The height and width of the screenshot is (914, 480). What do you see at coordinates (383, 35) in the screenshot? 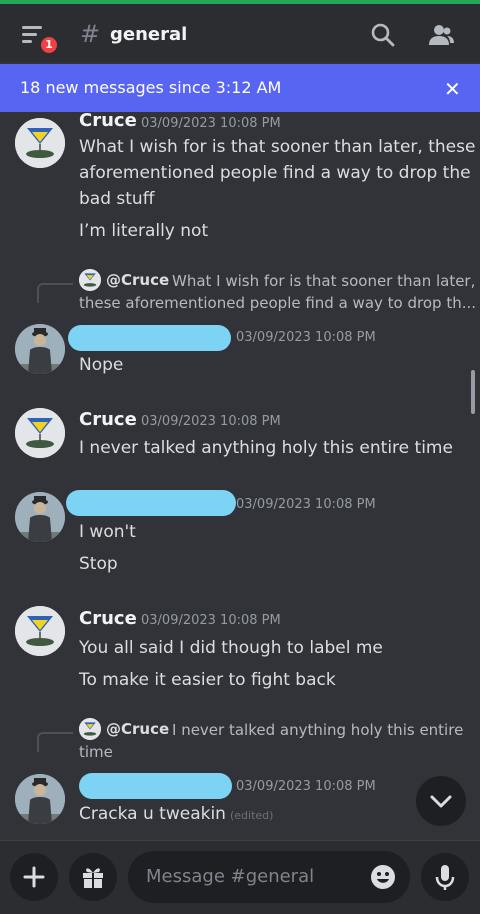
I see `search-icon` at bounding box center [383, 35].